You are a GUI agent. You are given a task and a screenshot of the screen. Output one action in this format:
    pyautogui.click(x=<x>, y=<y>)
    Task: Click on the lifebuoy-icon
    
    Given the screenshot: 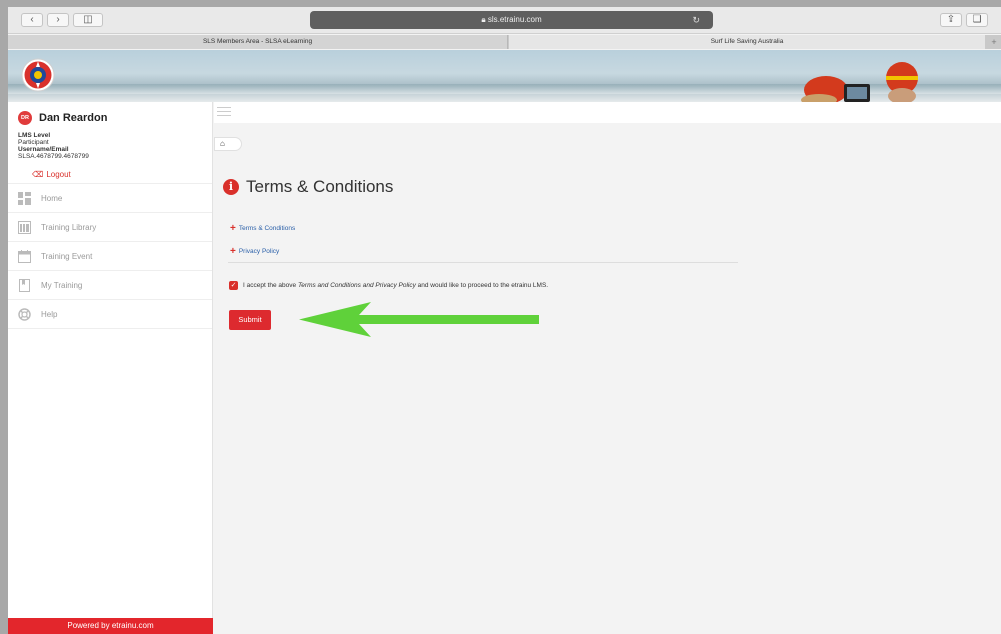 What is the action you would take?
    pyautogui.click(x=24, y=314)
    